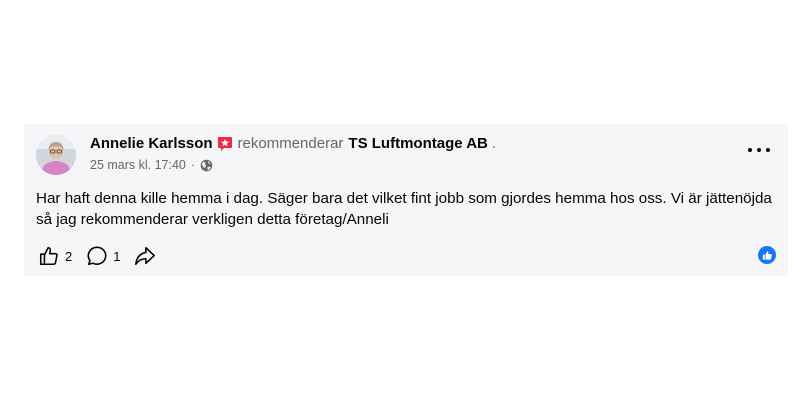 The width and height of the screenshot is (800, 400). I want to click on like-count: 2, so click(69, 256).